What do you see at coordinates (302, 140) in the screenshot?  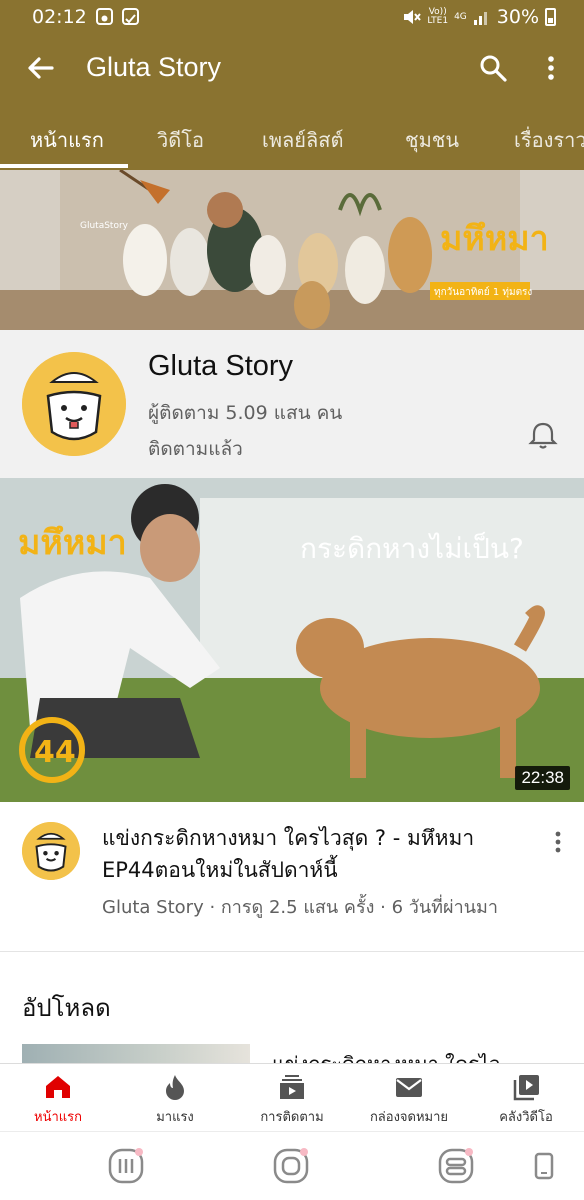 I see `tab-playlists: เพลย์ลิสต์` at bounding box center [302, 140].